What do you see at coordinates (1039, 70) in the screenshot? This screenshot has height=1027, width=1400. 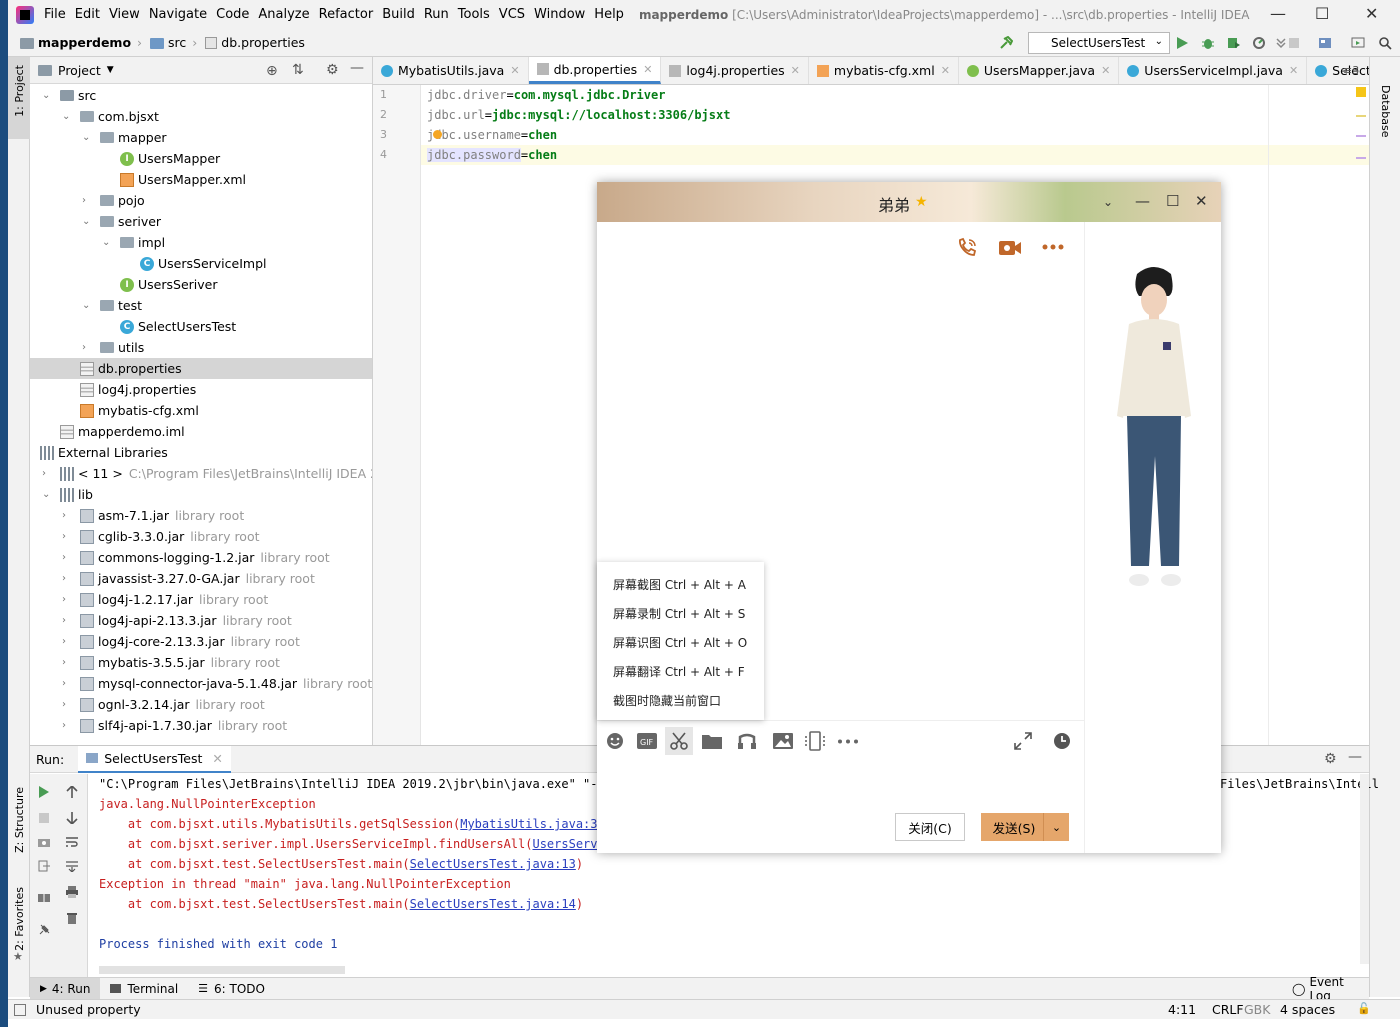 I see `editor-tab: UsersMapper.java ✕` at bounding box center [1039, 70].